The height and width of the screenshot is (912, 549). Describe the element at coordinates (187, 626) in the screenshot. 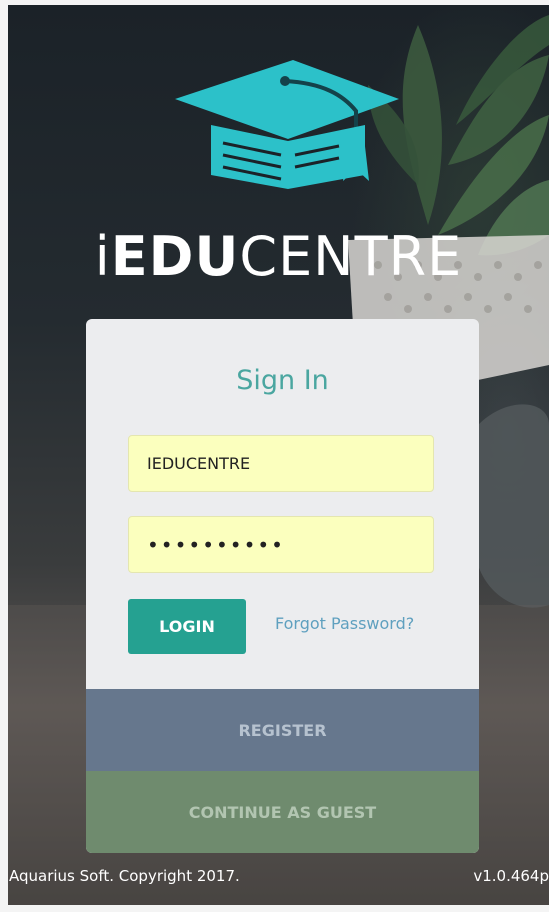

I see `login-button: LOGIN` at that location.